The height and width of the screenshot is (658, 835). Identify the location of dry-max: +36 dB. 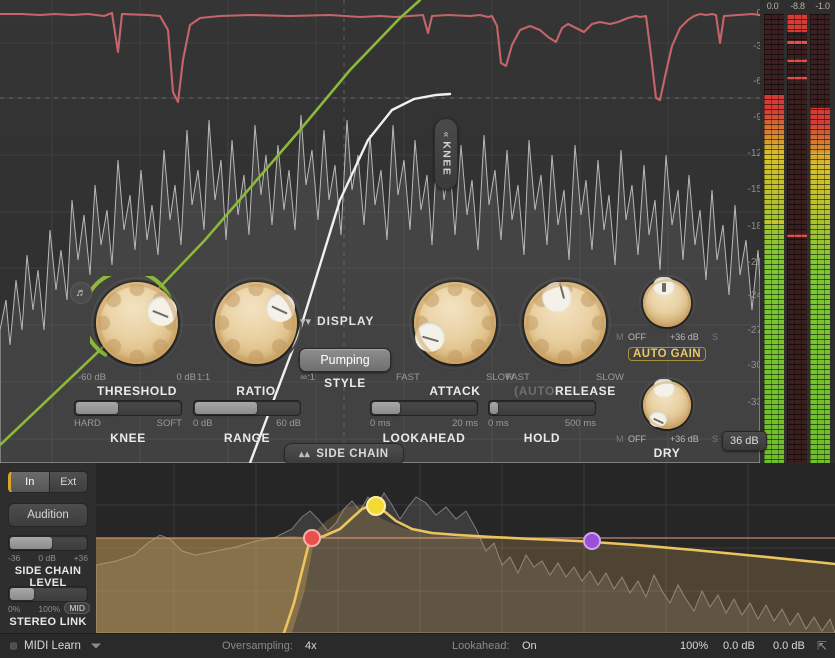
(684, 439).